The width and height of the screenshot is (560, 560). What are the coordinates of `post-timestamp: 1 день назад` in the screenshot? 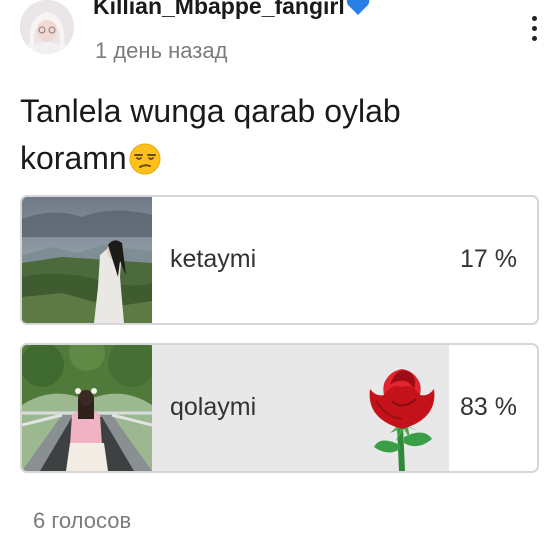 It's located at (161, 50).